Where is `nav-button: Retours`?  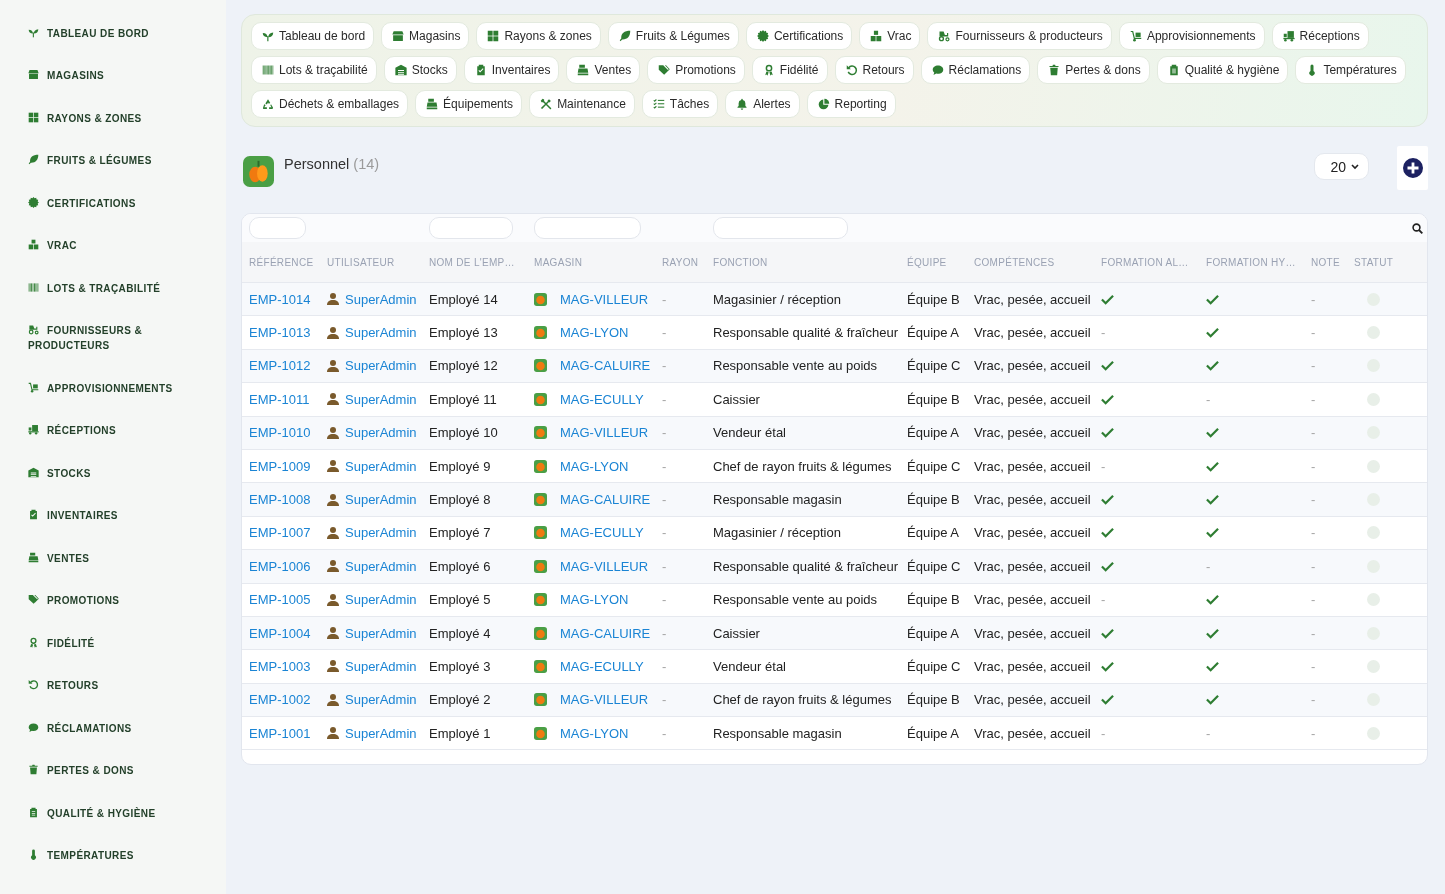 nav-button: Retours is located at coordinates (874, 70).